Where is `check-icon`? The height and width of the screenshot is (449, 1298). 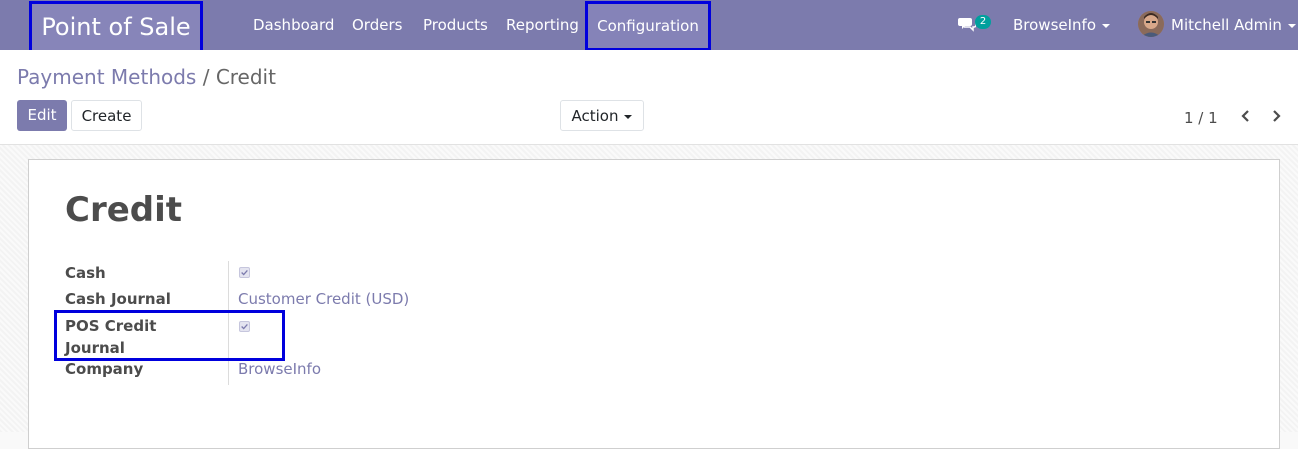 check-icon is located at coordinates (244, 273).